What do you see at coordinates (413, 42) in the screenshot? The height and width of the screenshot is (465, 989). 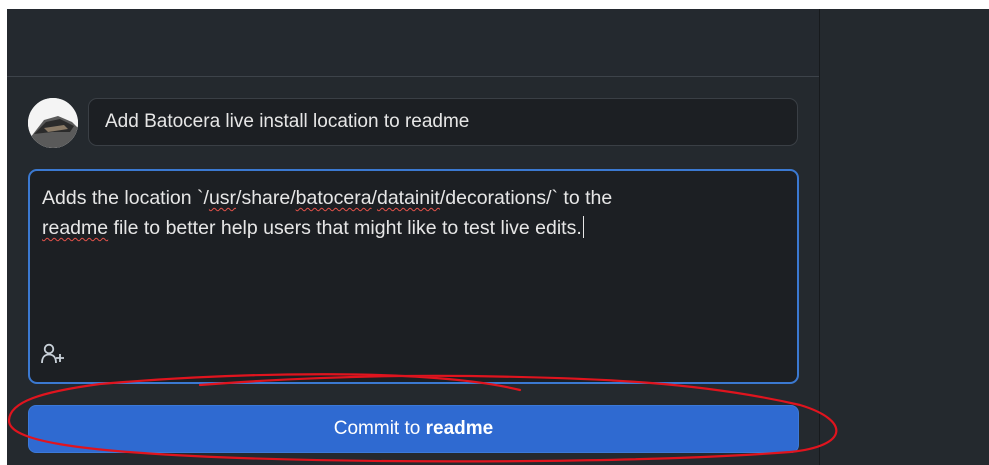 I see `changes-list-panel` at bounding box center [413, 42].